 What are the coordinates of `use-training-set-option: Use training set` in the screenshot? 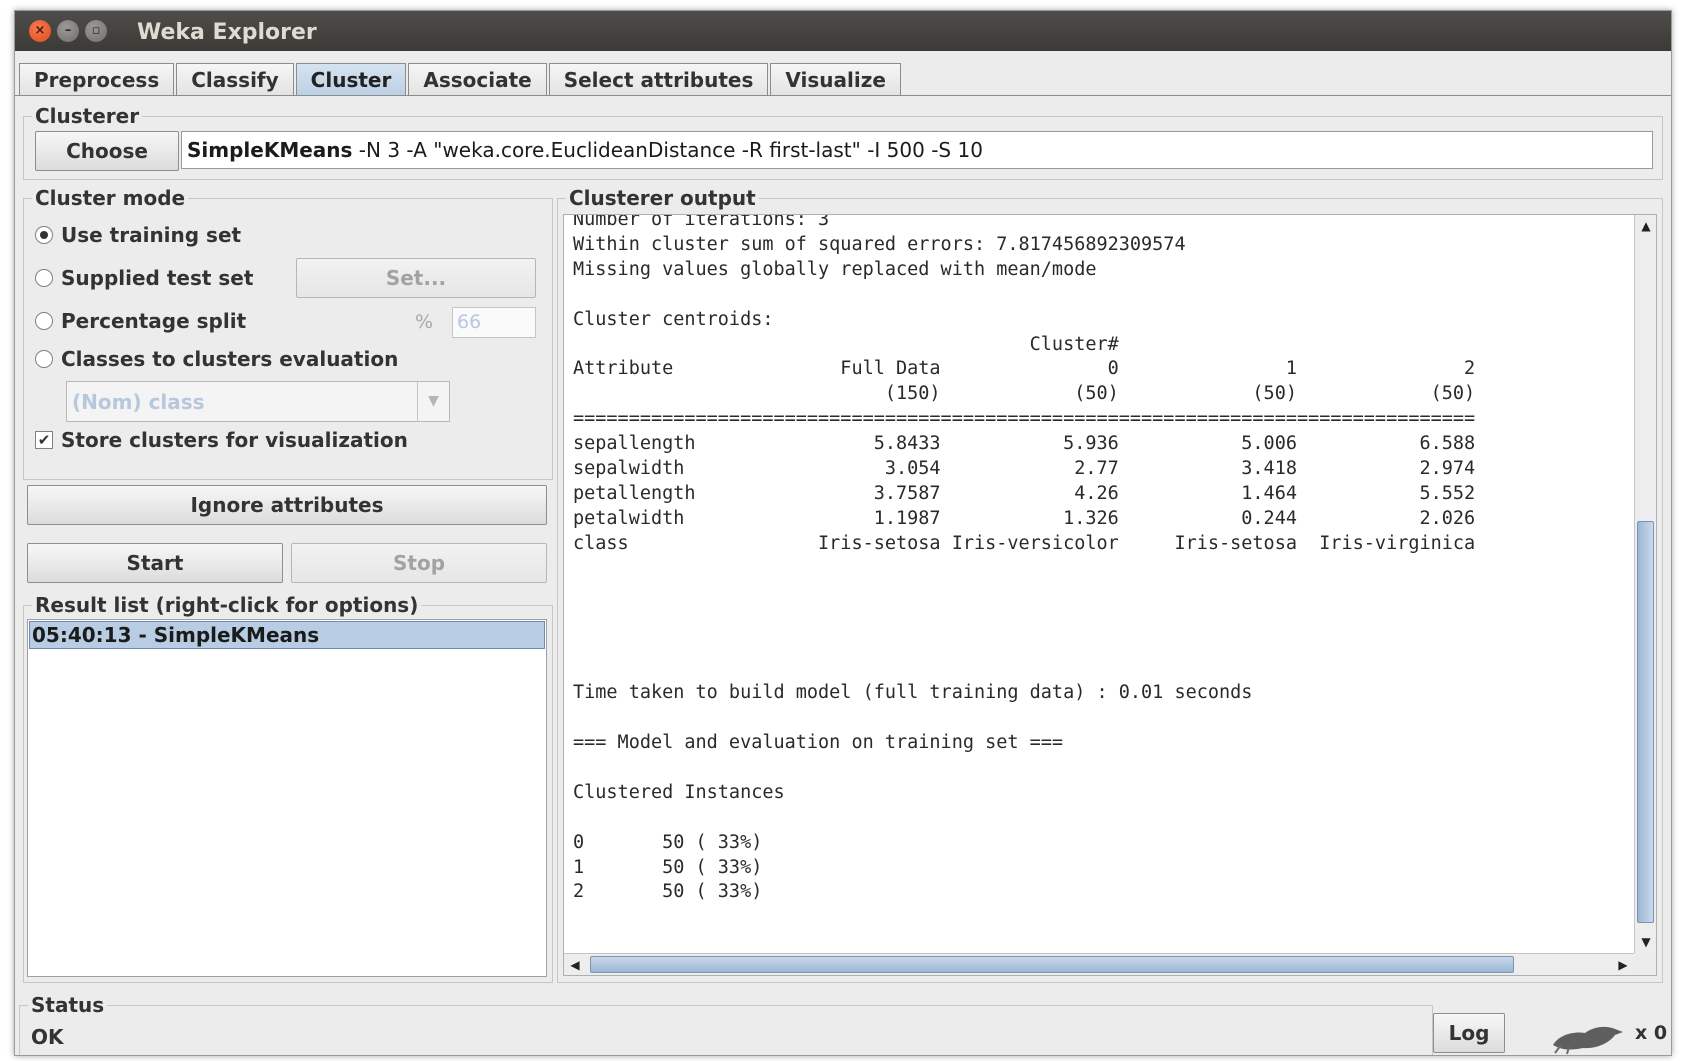 It's located at (138, 235).